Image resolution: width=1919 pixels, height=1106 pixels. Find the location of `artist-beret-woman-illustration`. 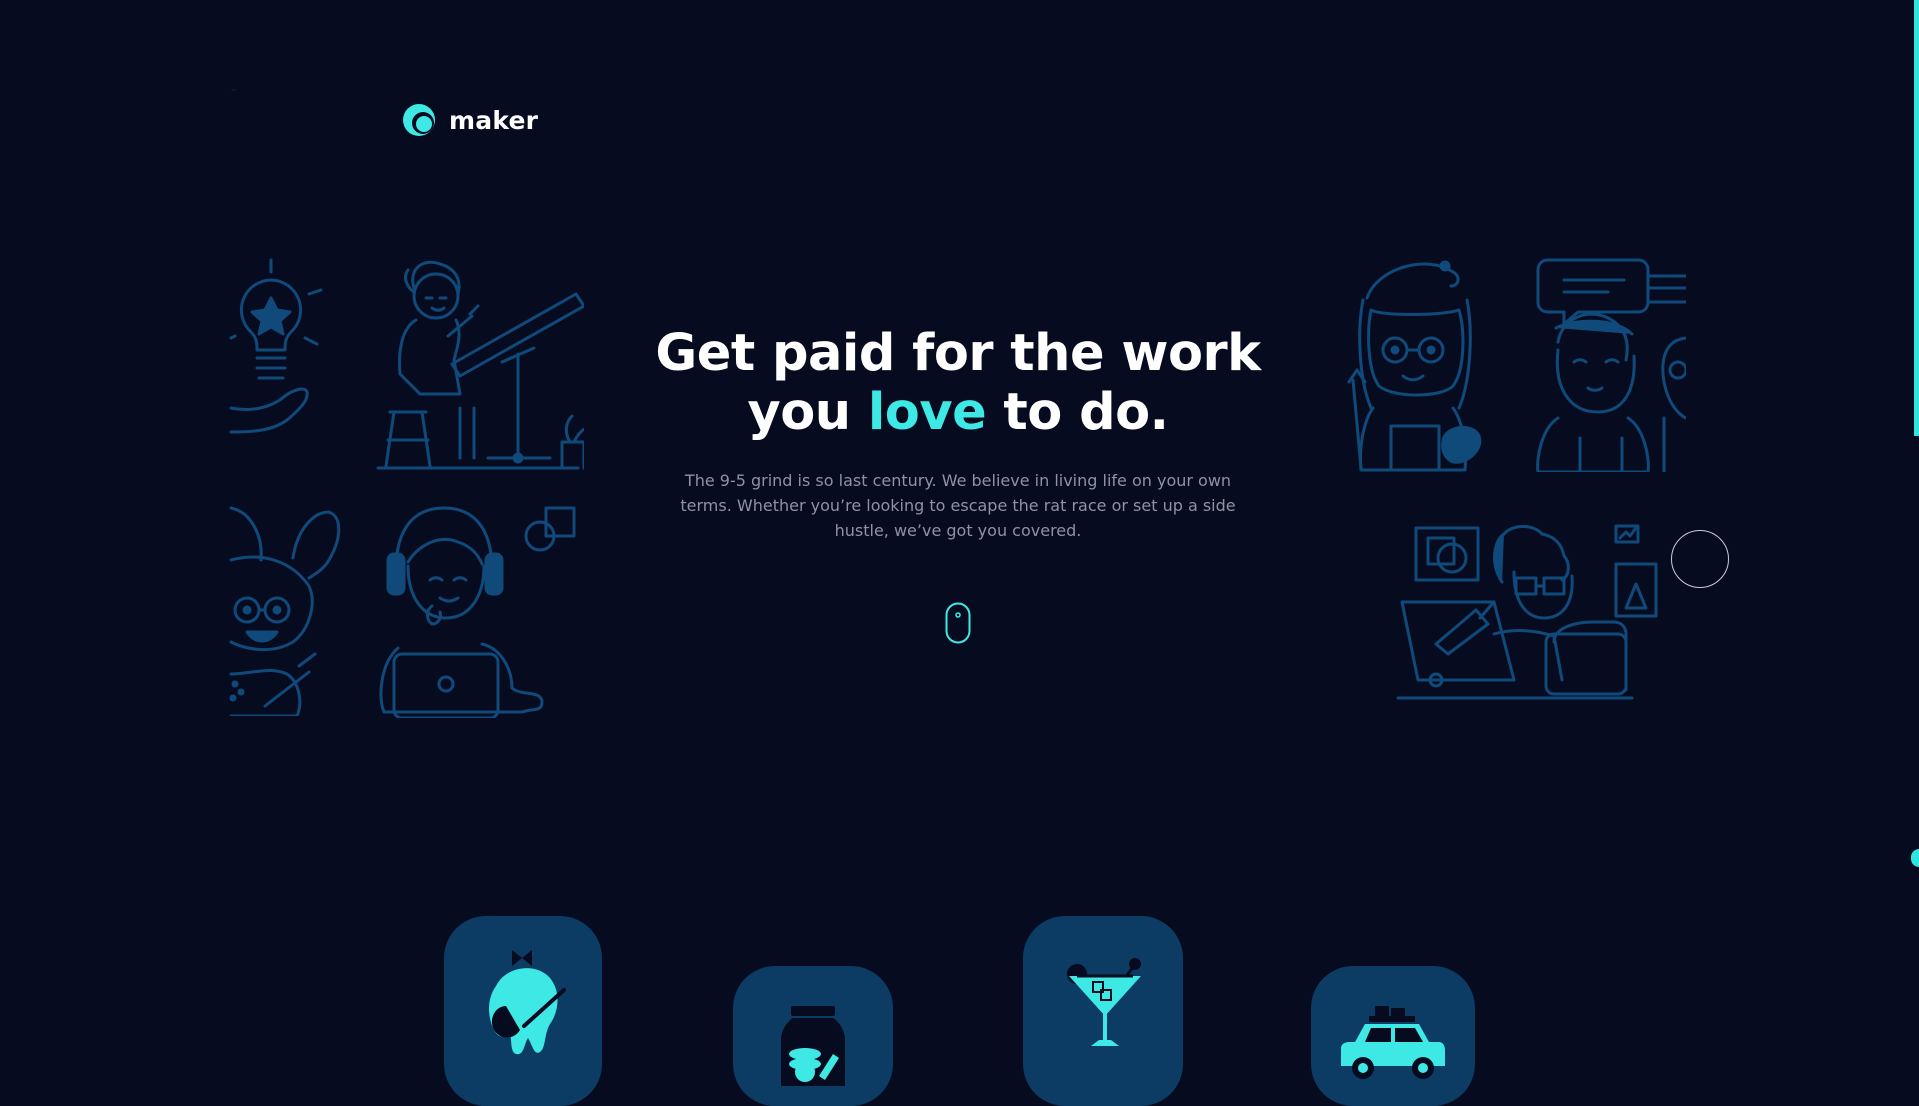

artist-beret-woman-illustration is located at coordinates (1414, 366).